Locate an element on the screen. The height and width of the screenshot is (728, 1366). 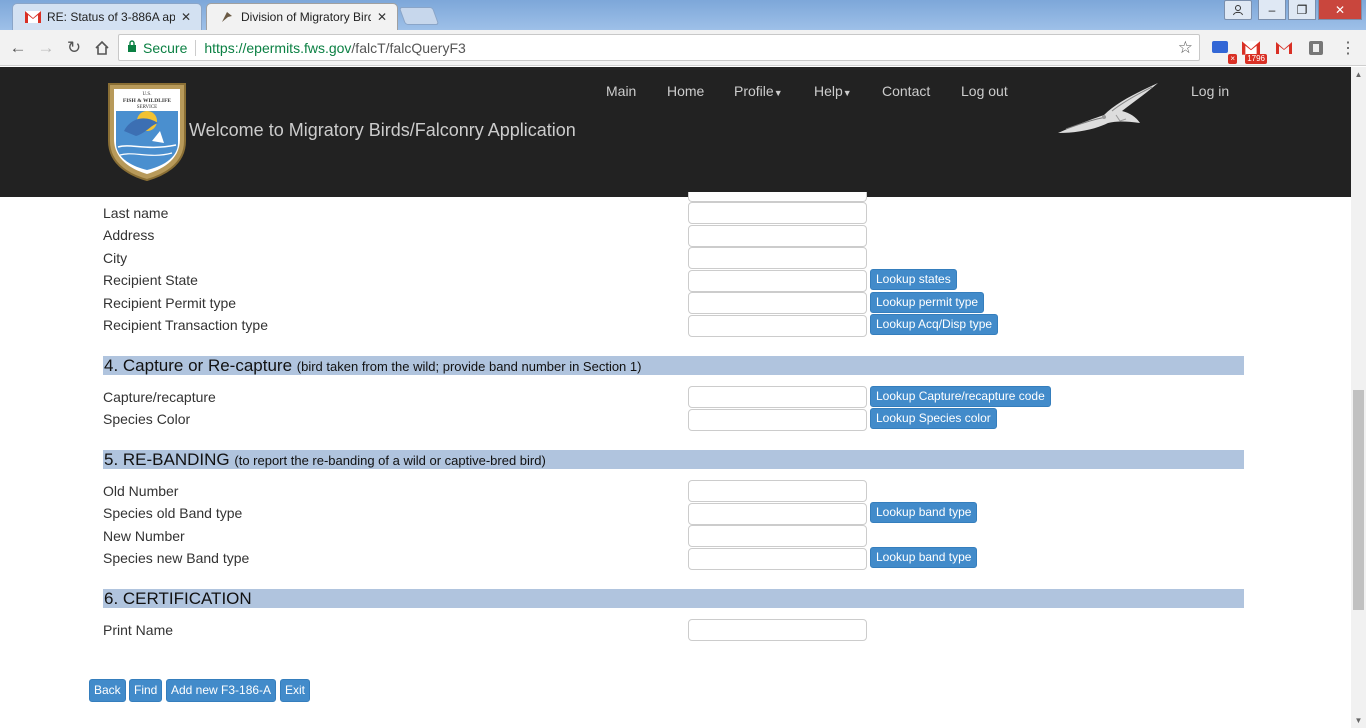
secure-label: Secure is located at coordinates (165, 47).